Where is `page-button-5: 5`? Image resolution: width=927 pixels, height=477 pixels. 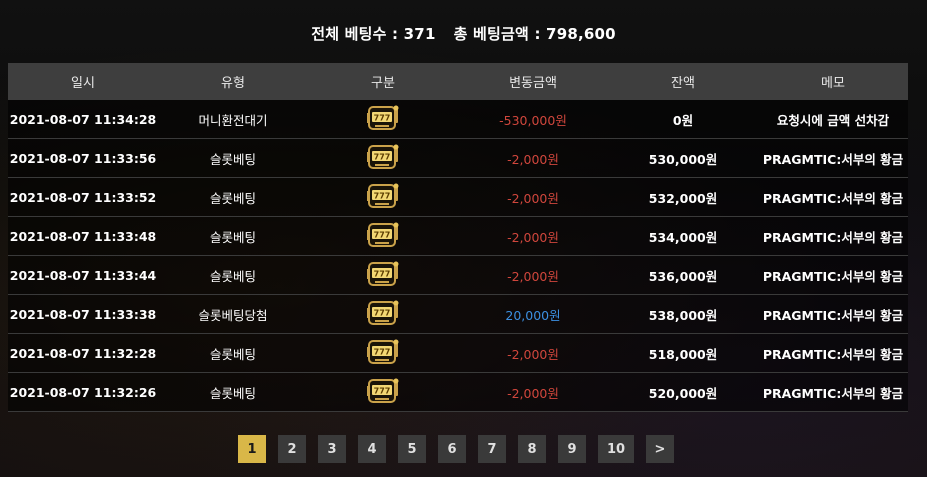
page-button-5: 5 is located at coordinates (412, 449).